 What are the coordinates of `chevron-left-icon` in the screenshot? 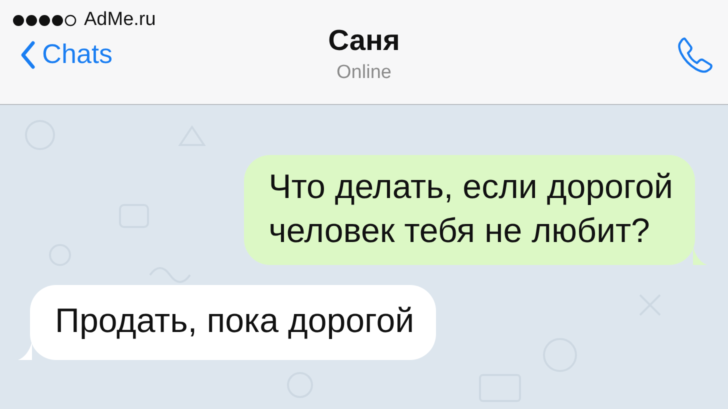 It's located at (28, 55).